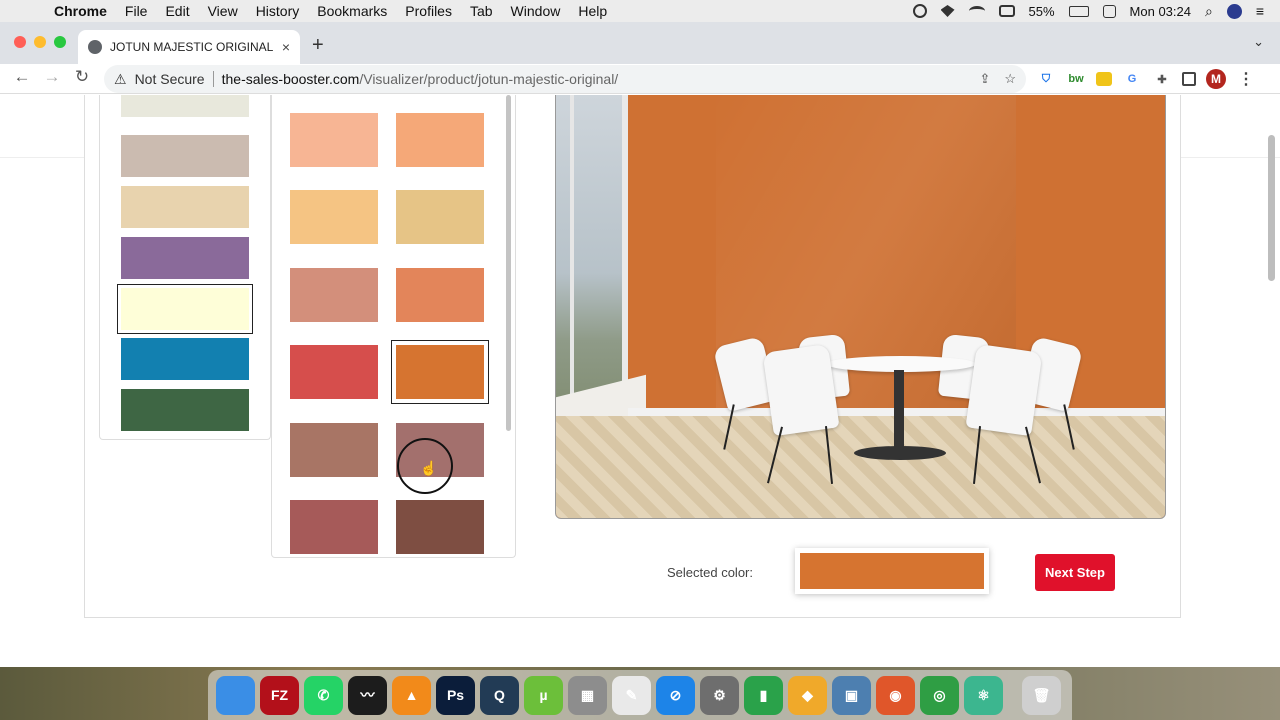 The height and width of the screenshot is (720, 1280). What do you see at coordinates (22, 77) in the screenshot?
I see `back-arrow-icon: ←` at bounding box center [22, 77].